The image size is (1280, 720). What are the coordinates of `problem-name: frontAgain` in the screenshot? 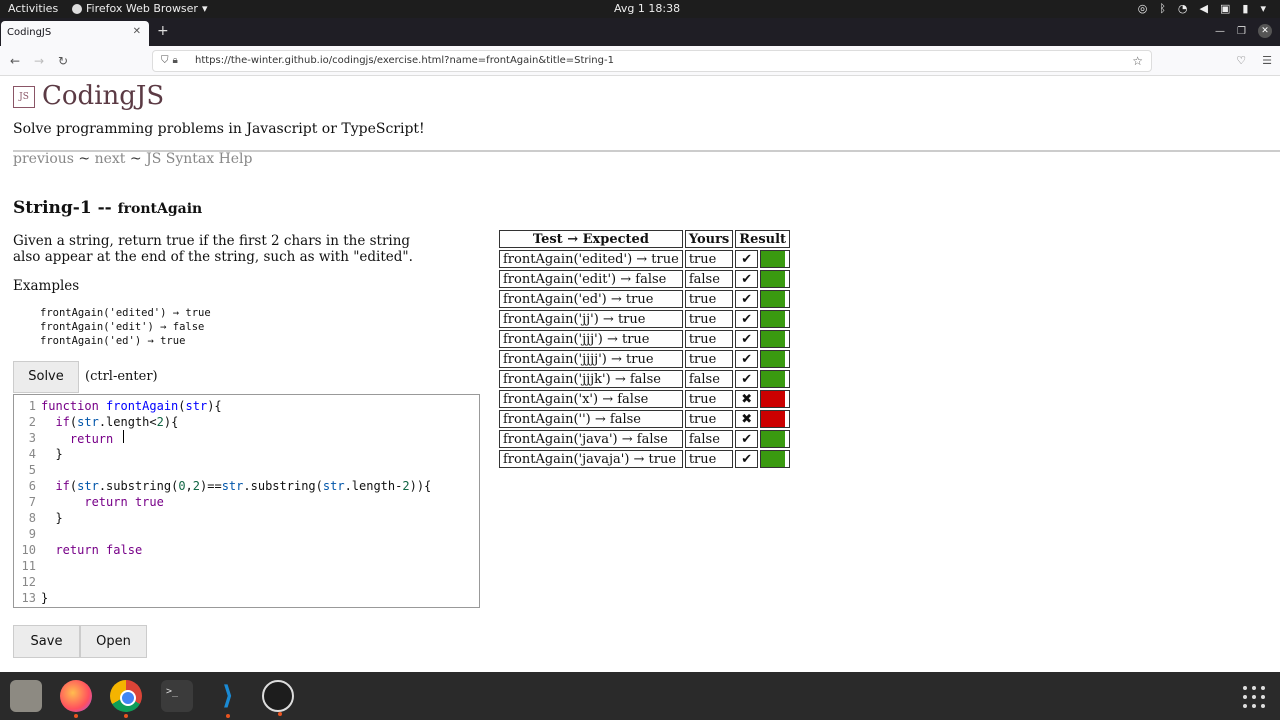 It's located at (160, 209).